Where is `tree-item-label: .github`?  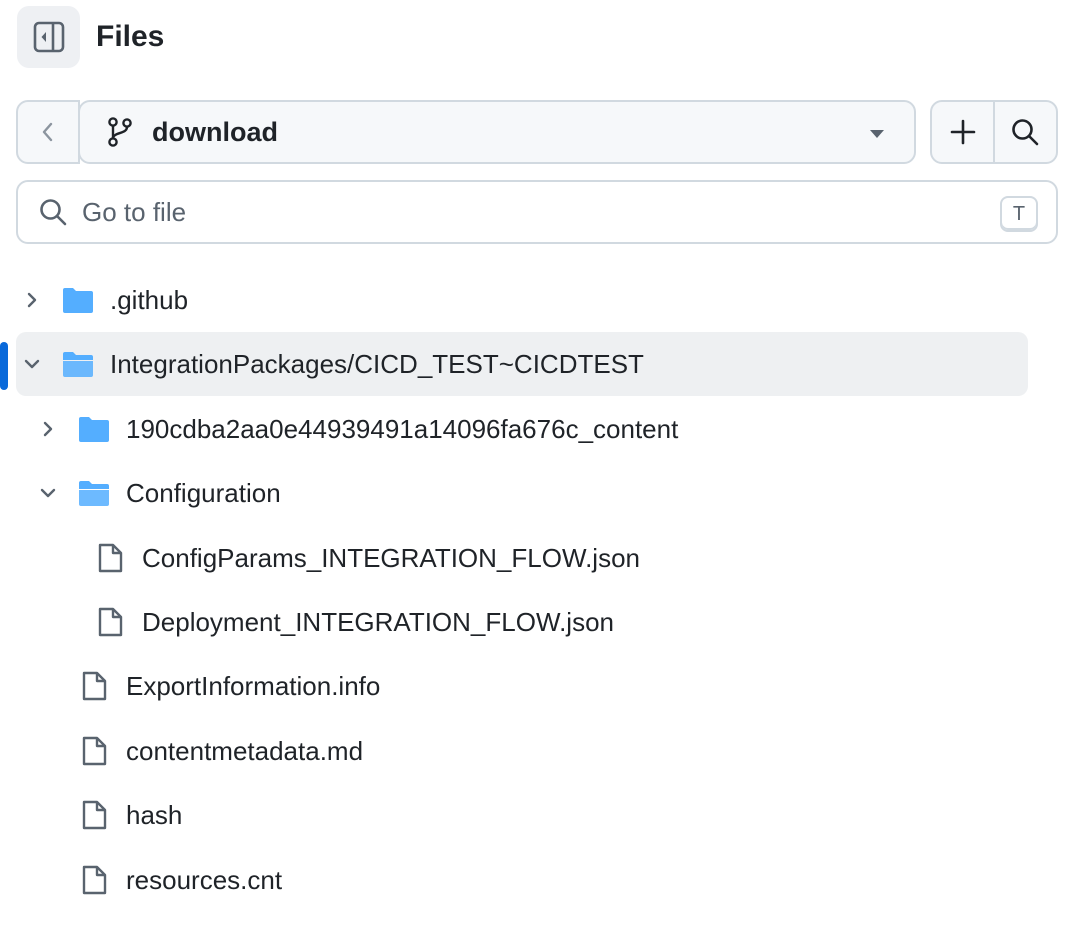 tree-item-label: .github is located at coordinates (149, 299).